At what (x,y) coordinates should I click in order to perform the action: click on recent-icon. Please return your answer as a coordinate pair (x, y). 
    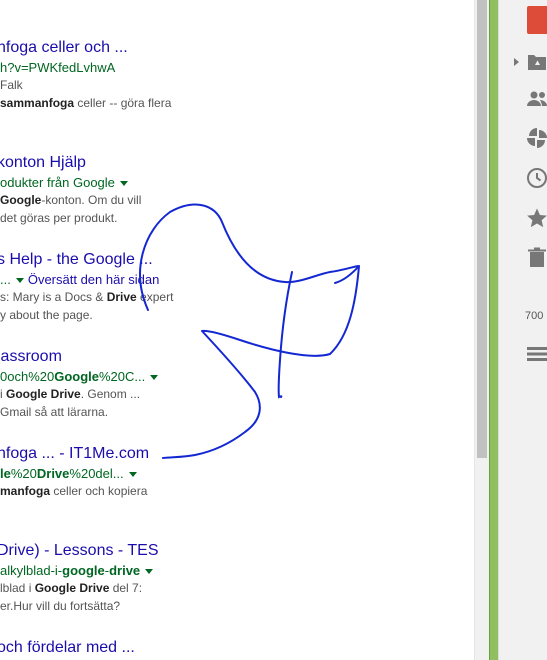
    Looking at the image, I should click on (536, 178).